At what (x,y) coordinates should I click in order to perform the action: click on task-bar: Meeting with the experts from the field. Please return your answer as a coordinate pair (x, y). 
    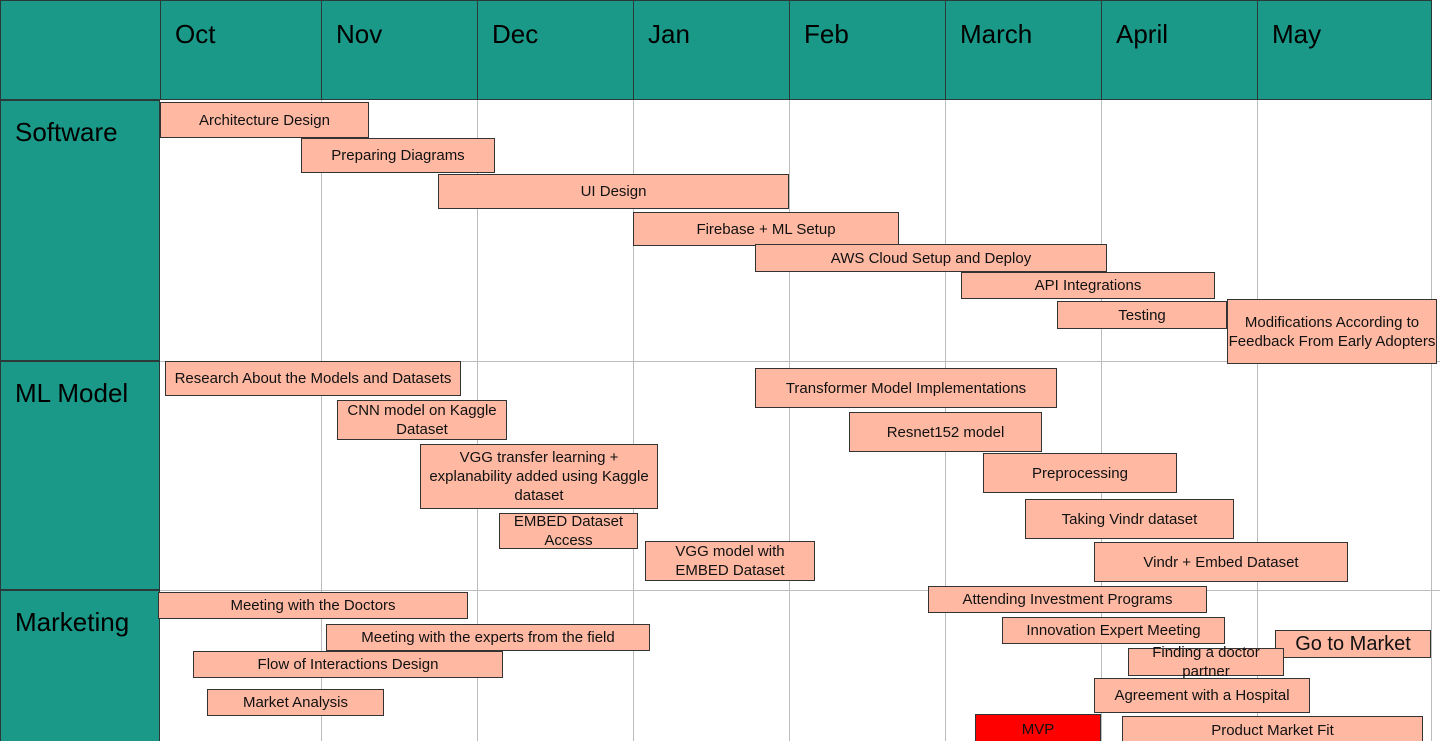
    Looking at the image, I should click on (488, 637).